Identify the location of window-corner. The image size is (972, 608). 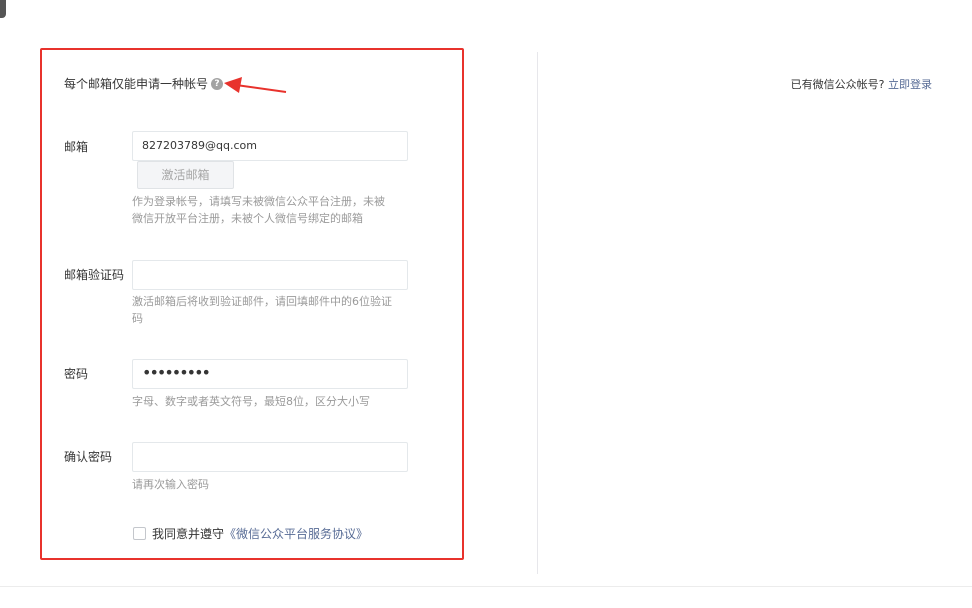
(3, 9).